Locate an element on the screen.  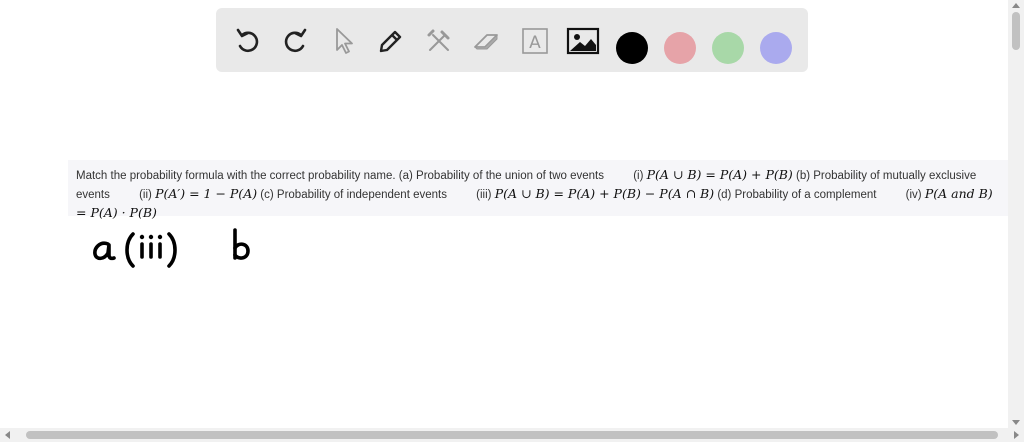
eraser-icon is located at coordinates (487, 41).